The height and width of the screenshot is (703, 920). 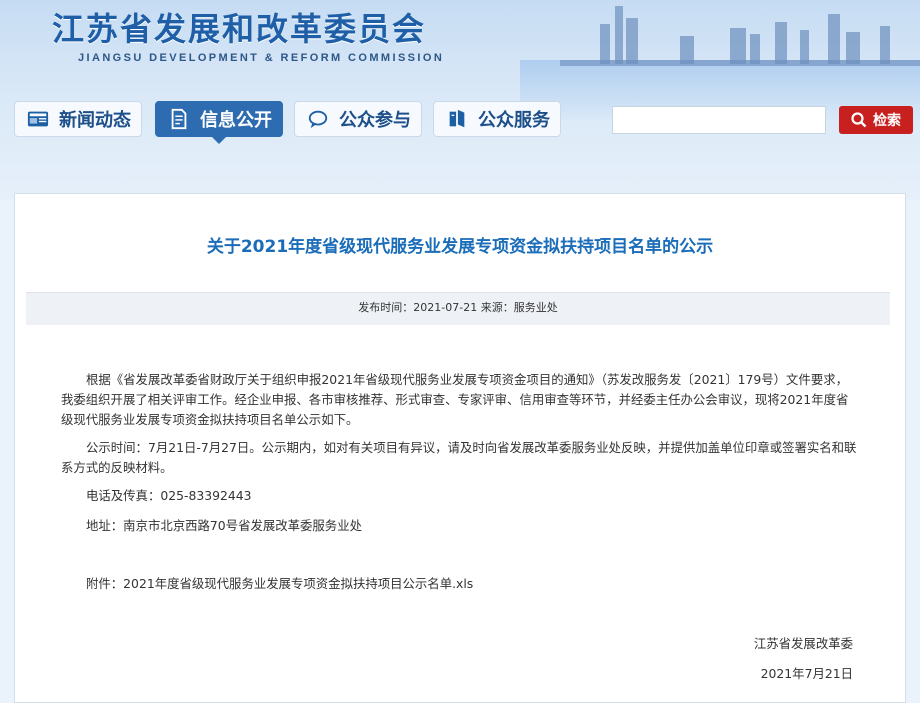 I want to click on search-button: 检索, so click(x=876, y=120).